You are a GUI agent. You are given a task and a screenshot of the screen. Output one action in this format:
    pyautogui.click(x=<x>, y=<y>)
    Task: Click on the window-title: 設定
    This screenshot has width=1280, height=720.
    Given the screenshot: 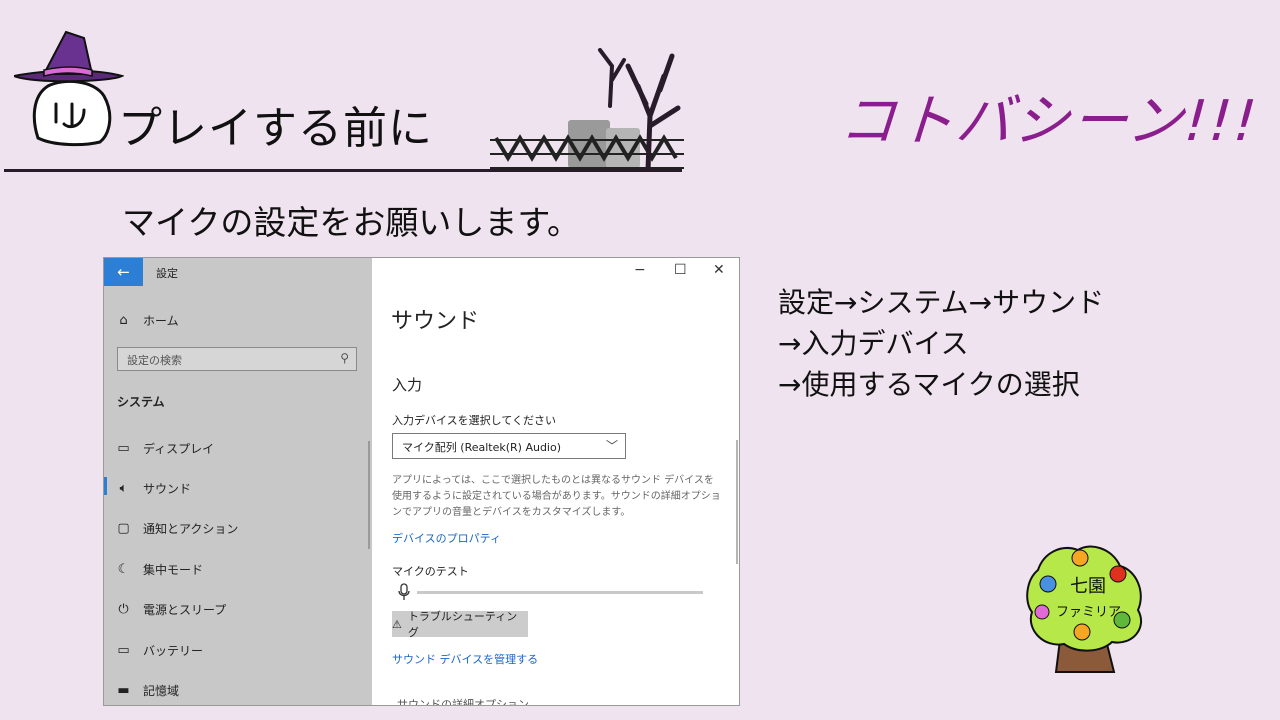 What is the action you would take?
    pyautogui.click(x=167, y=273)
    